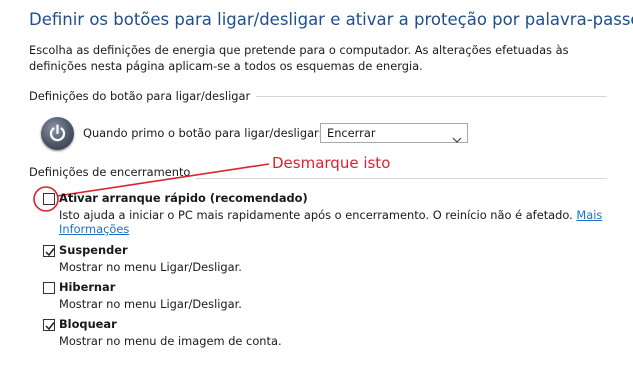 The width and height of the screenshot is (633, 378). Describe the element at coordinates (93, 250) in the screenshot. I see `suspend-label: Suspender` at that location.